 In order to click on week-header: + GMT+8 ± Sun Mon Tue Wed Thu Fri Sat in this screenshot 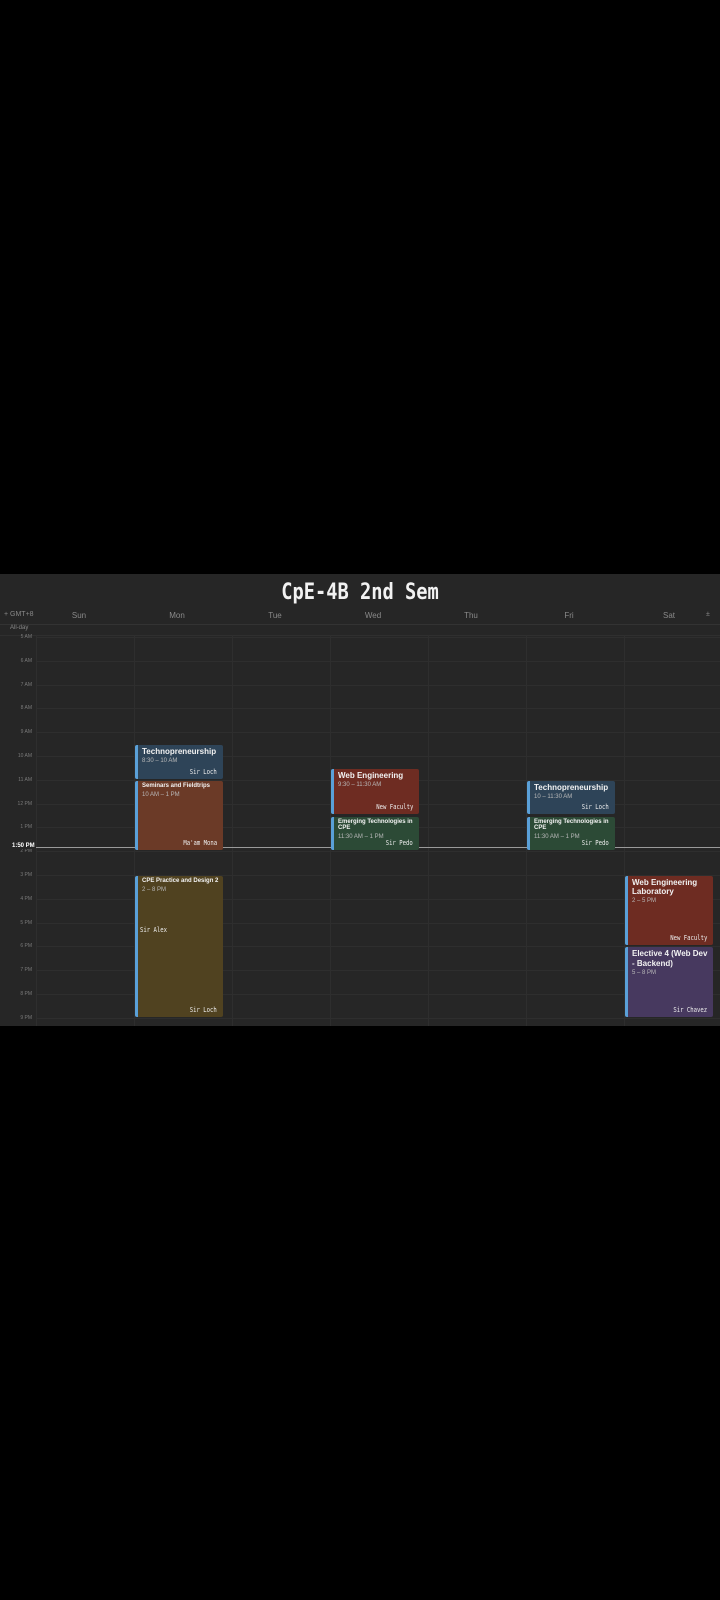, I will do `click(360, 617)`.